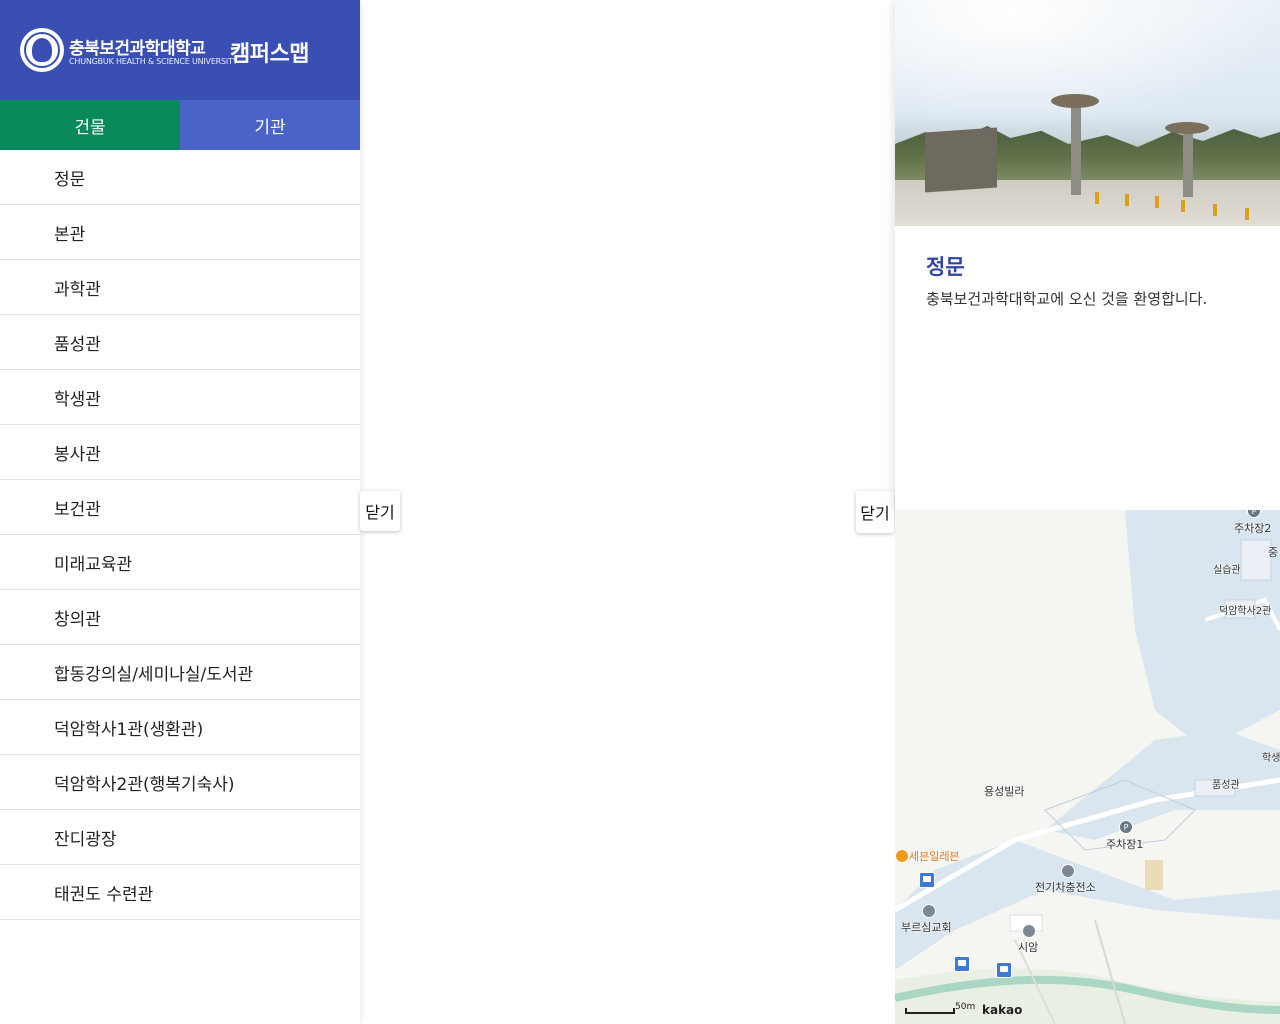 The width and height of the screenshot is (1280, 1024). What do you see at coordinates (180, 507) in the screenshot?
I see `list-item-health-hall: 보건관` at bounding box center [180, 507].